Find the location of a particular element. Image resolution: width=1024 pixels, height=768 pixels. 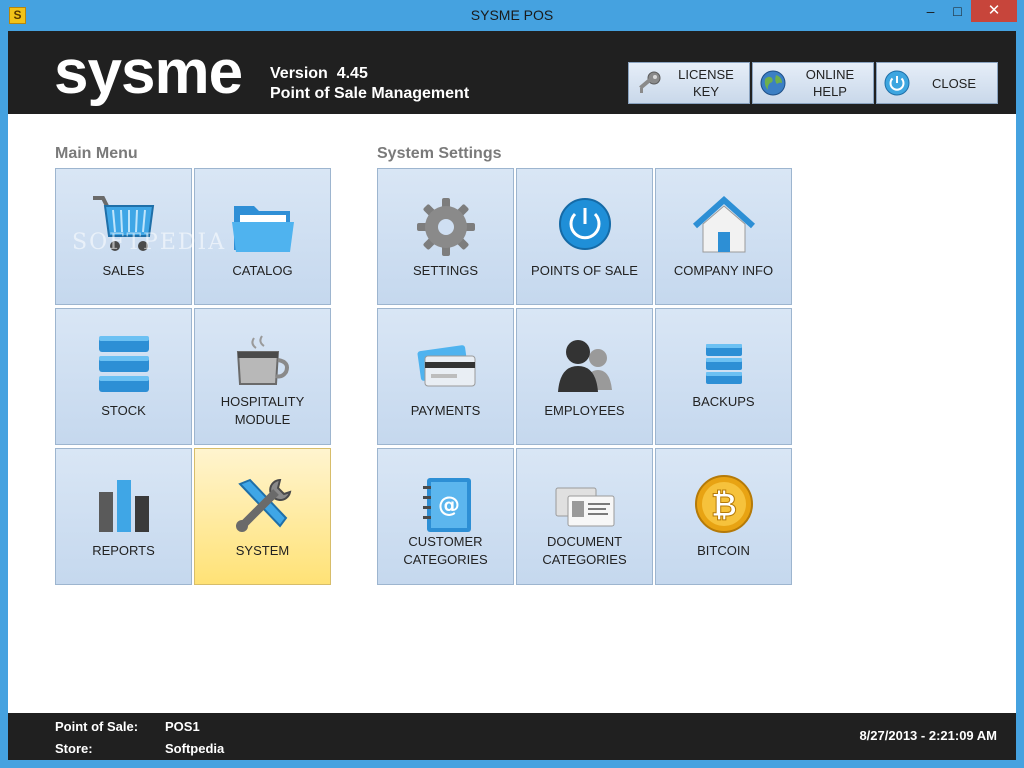

tile-customer-categories-label: CUSTOMER CATEGORIES is located at coordinates (445, 550).